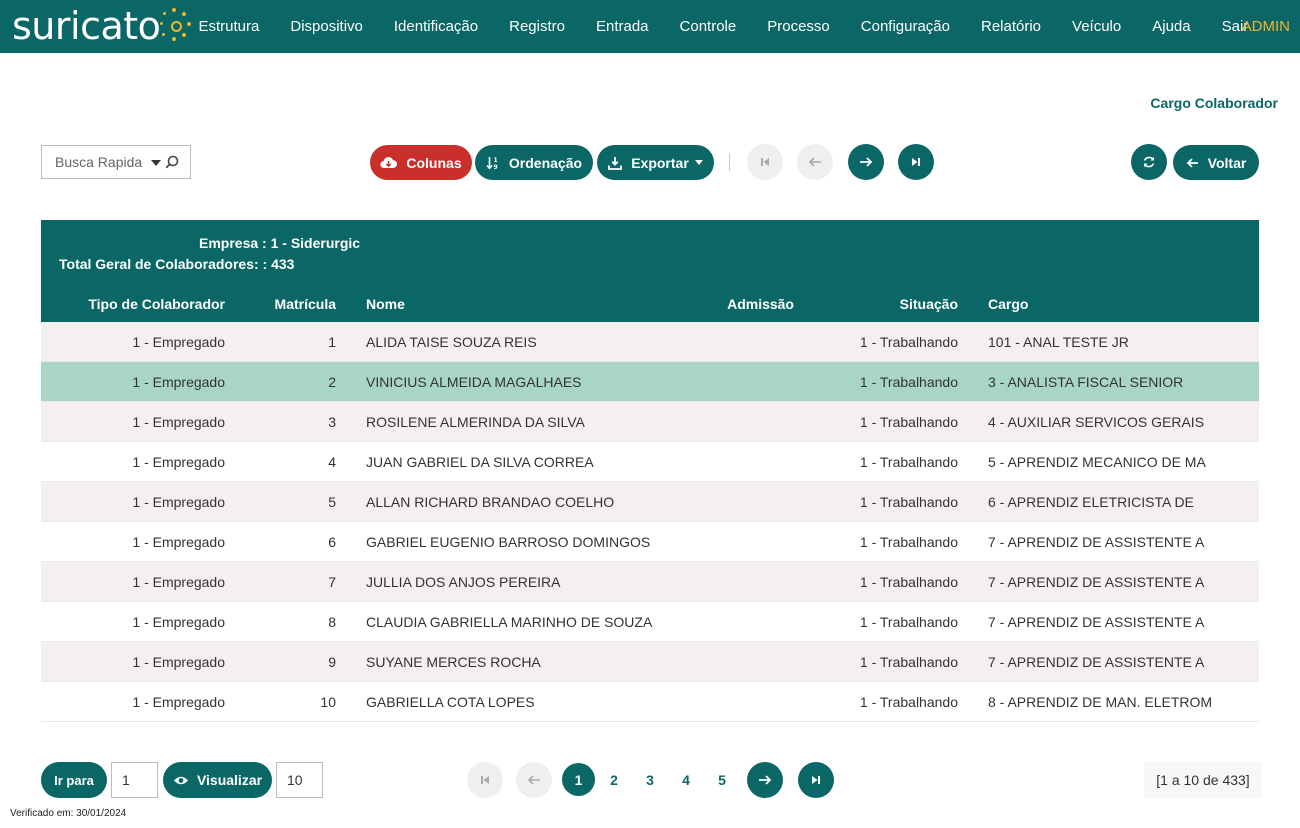 This screenshot has width=1300, height=828. Describe the element at coordinates (708, 26) in the screenshot. I see `menu-controle: Controle` at that location.